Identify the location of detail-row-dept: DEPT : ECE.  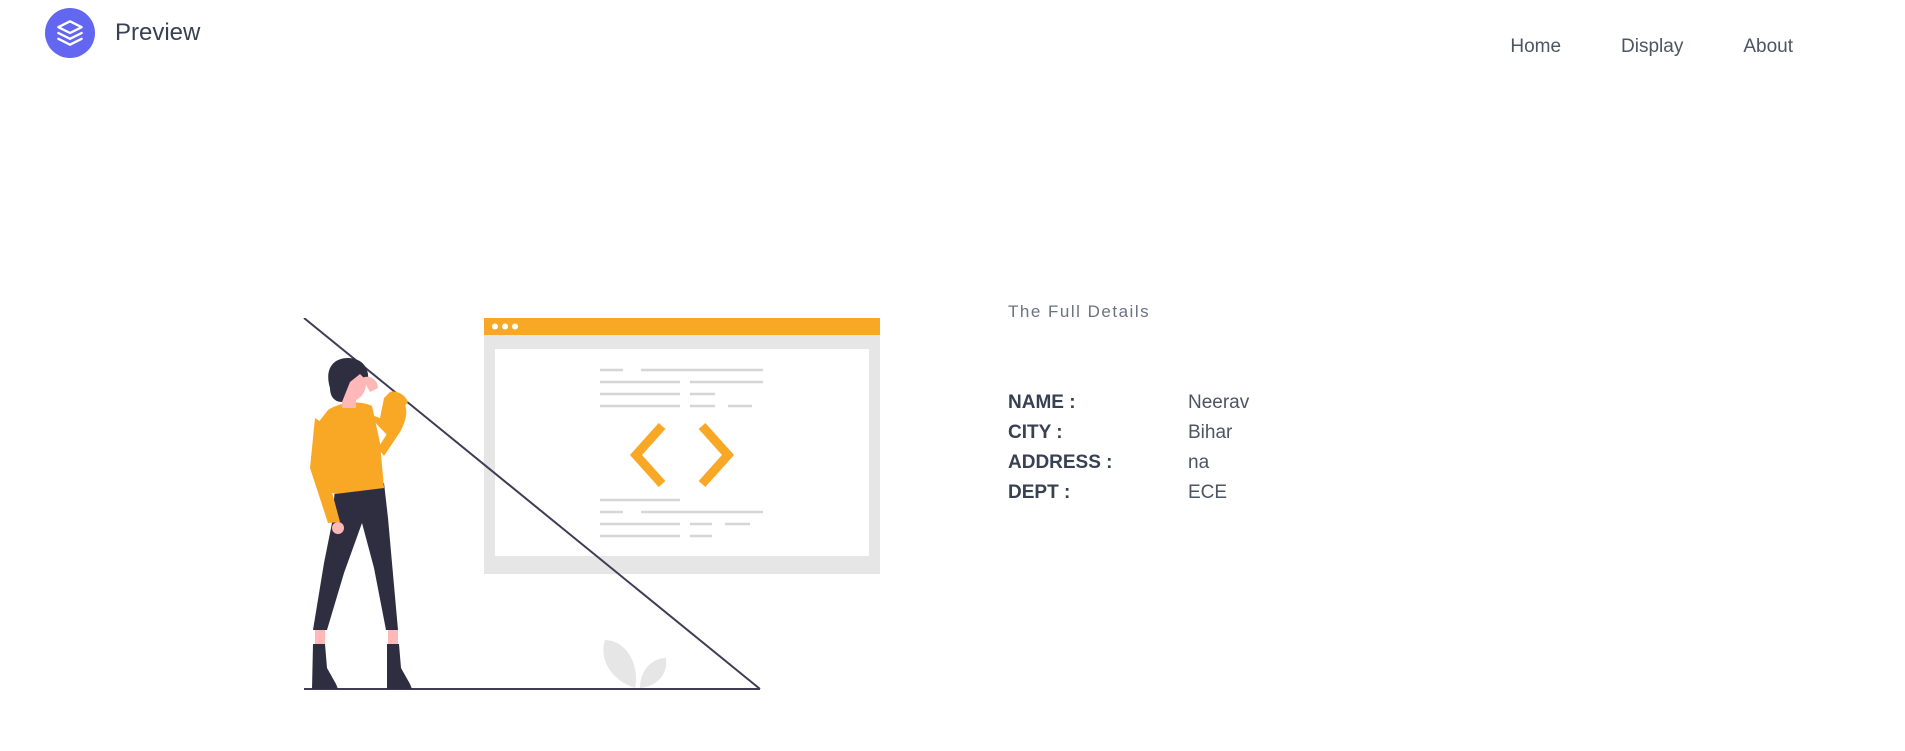
(1128, 493).